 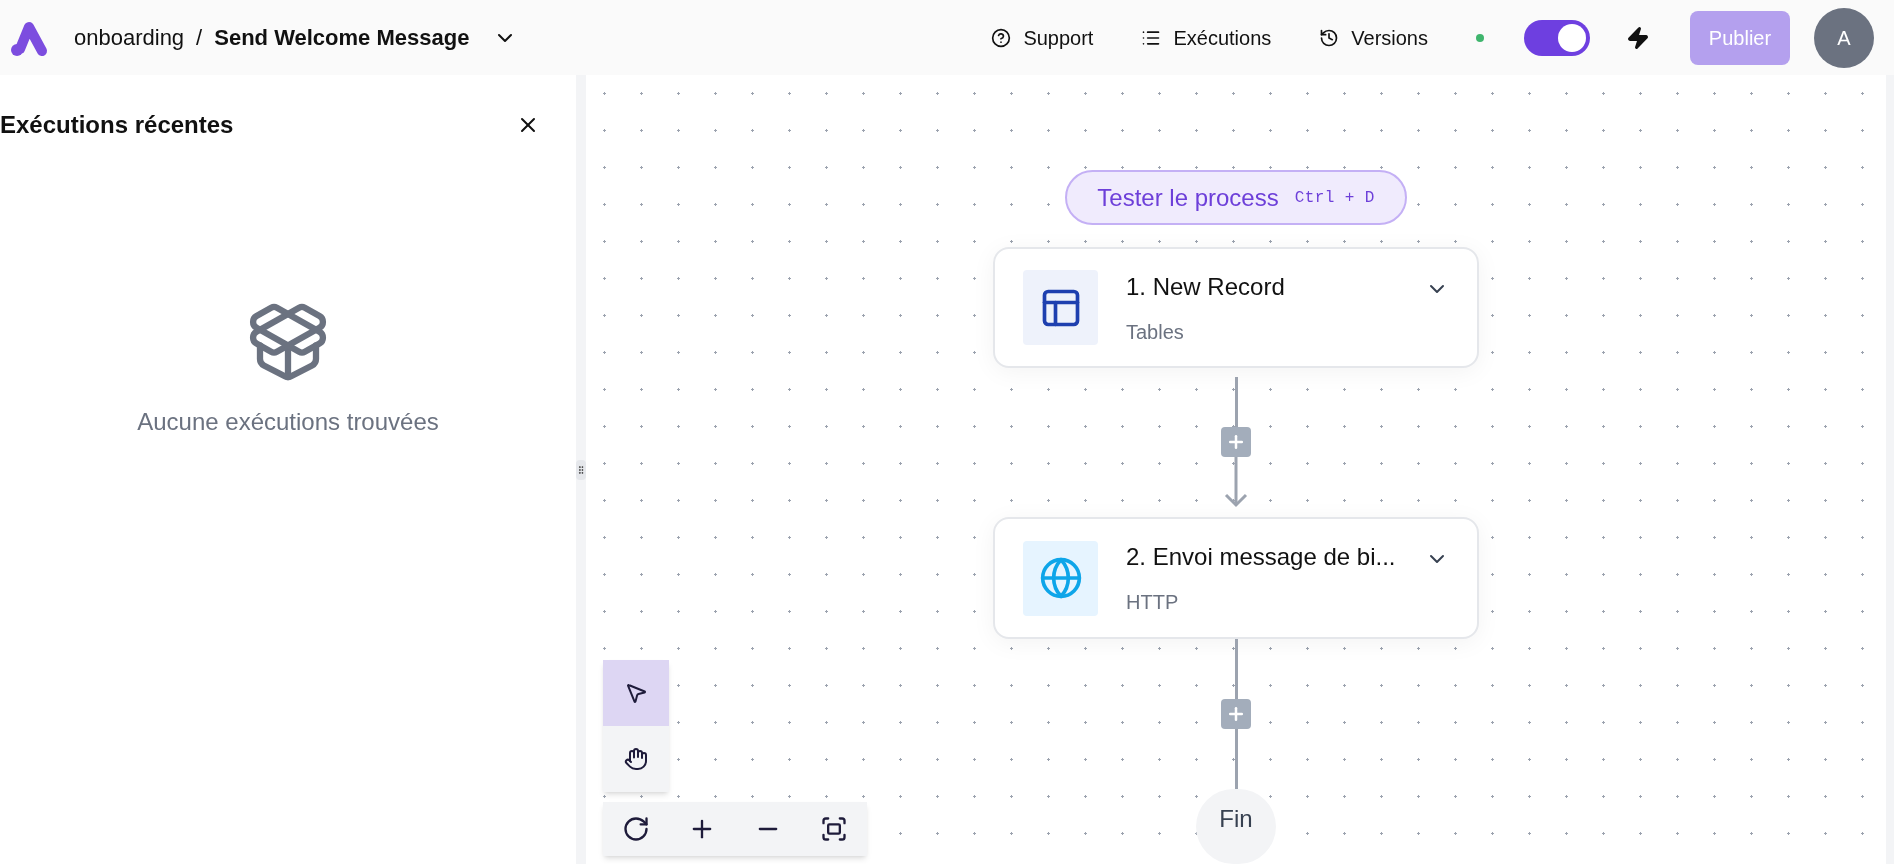 I want to click on nav-button: Exécutions, so click(x=1206, y=37).